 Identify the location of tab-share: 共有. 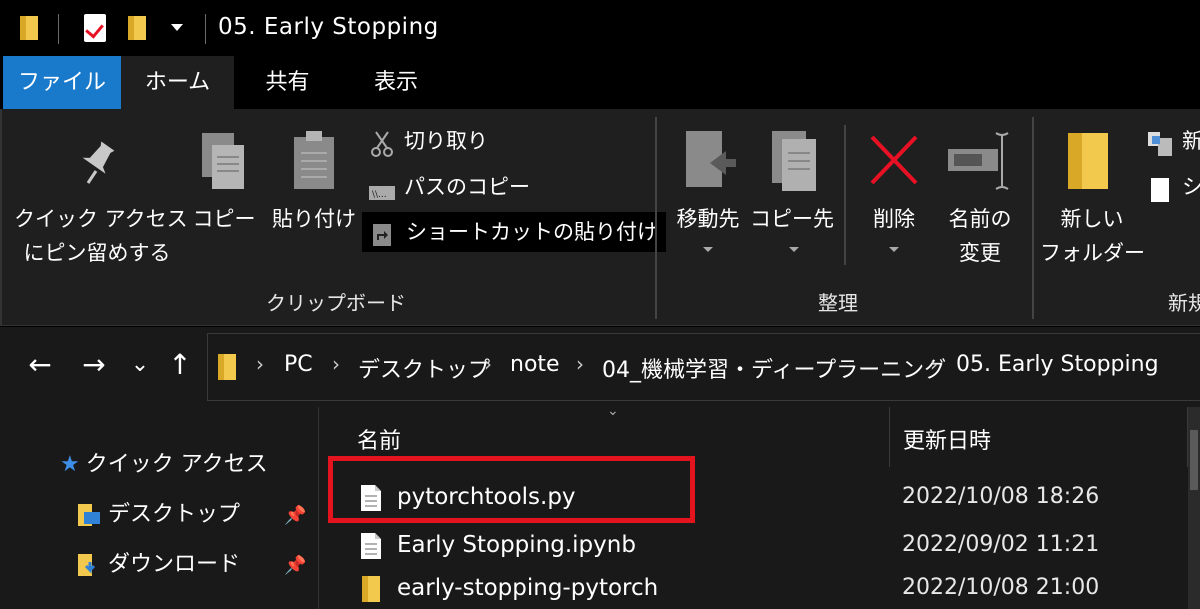
(287, 82).